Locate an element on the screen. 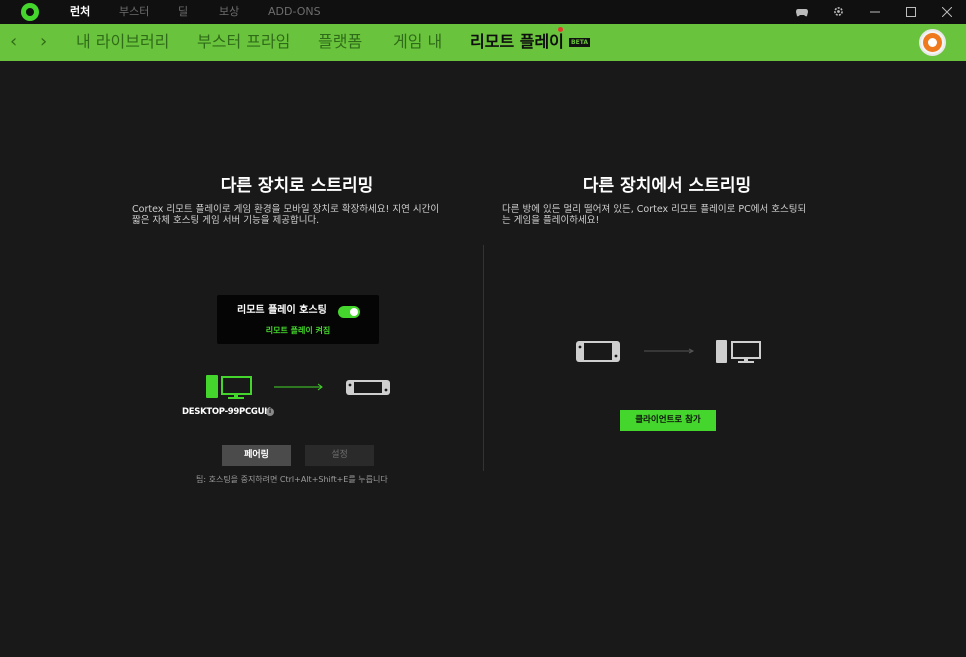  stream-to-device-title: 다른 장치로 스트리밍 is located at coordinates (297, 186).